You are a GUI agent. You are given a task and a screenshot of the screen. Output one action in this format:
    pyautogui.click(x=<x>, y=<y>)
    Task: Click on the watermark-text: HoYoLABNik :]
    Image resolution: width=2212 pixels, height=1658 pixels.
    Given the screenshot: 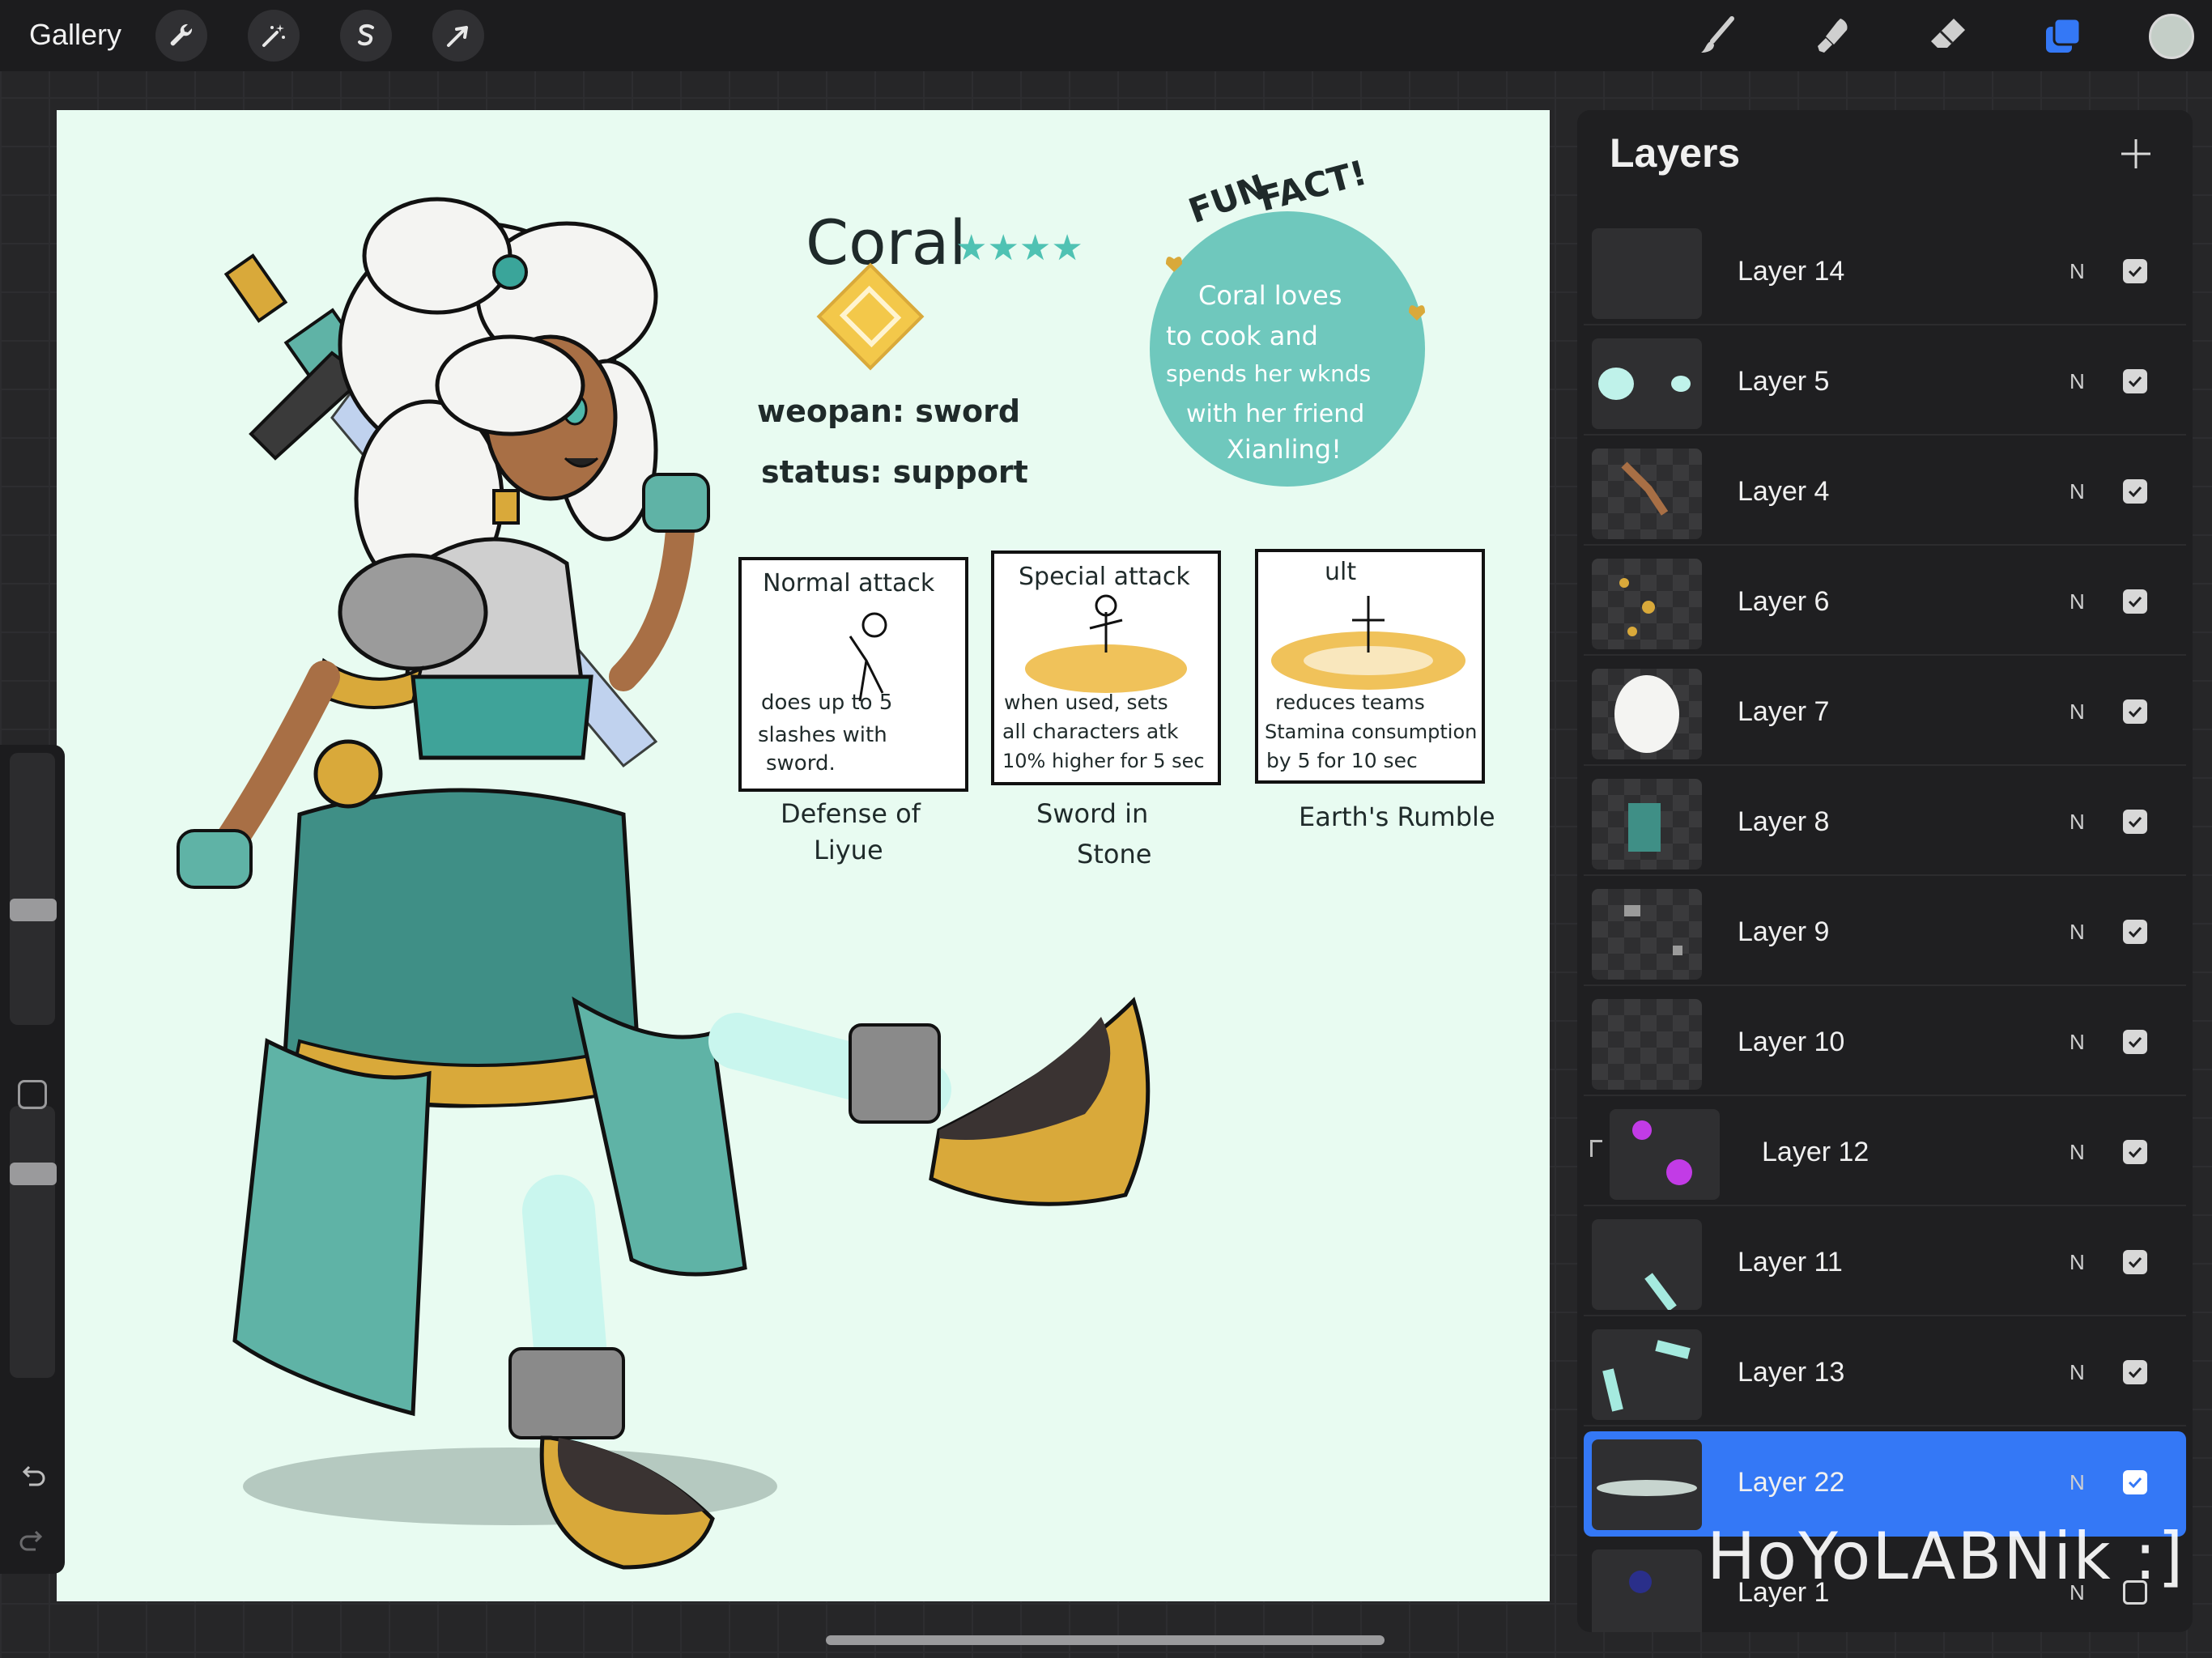 What is the action you would take?
    pyautogui.click(x=1946, y=1556)
    